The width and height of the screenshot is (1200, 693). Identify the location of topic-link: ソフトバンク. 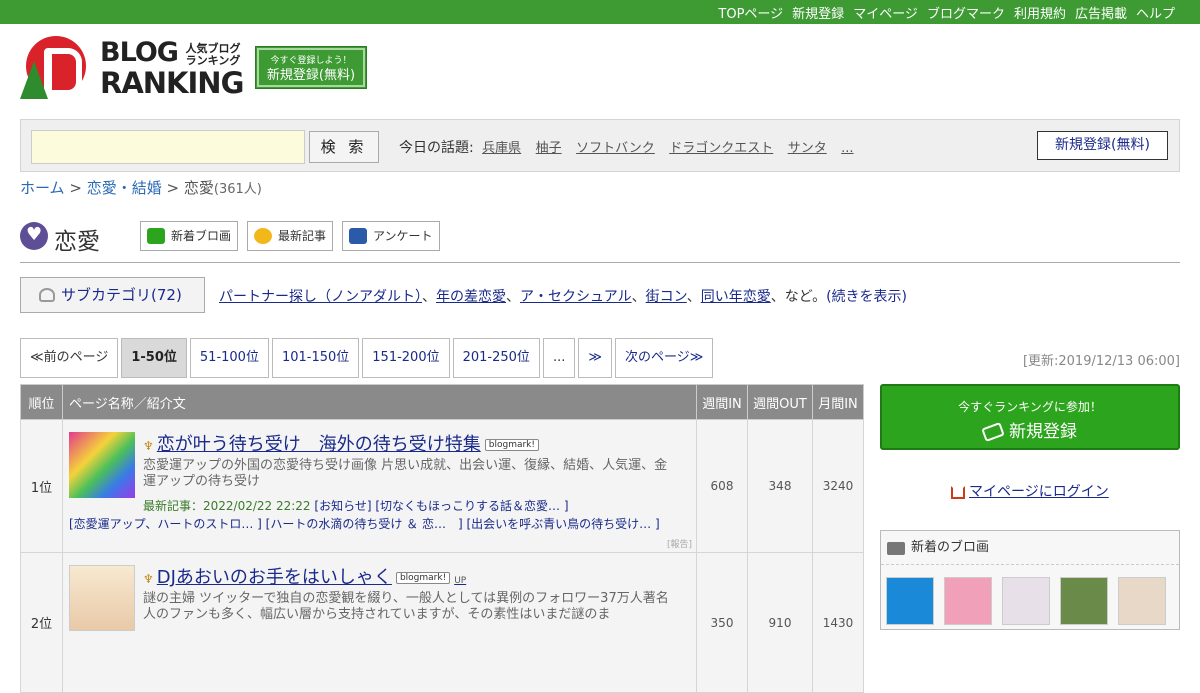
(615, 148).